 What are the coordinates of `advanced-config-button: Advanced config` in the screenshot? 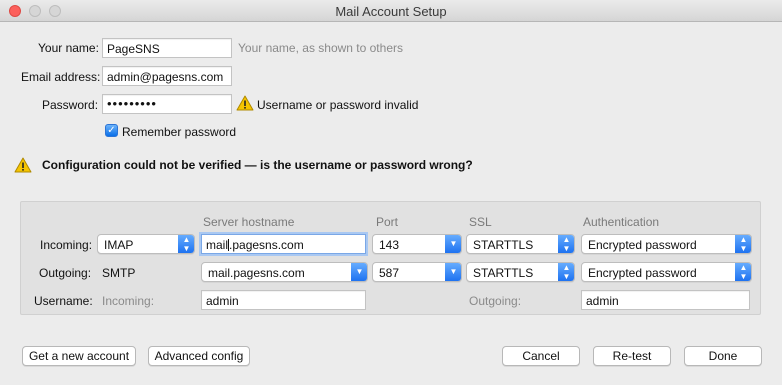 It's located at (199, 356).